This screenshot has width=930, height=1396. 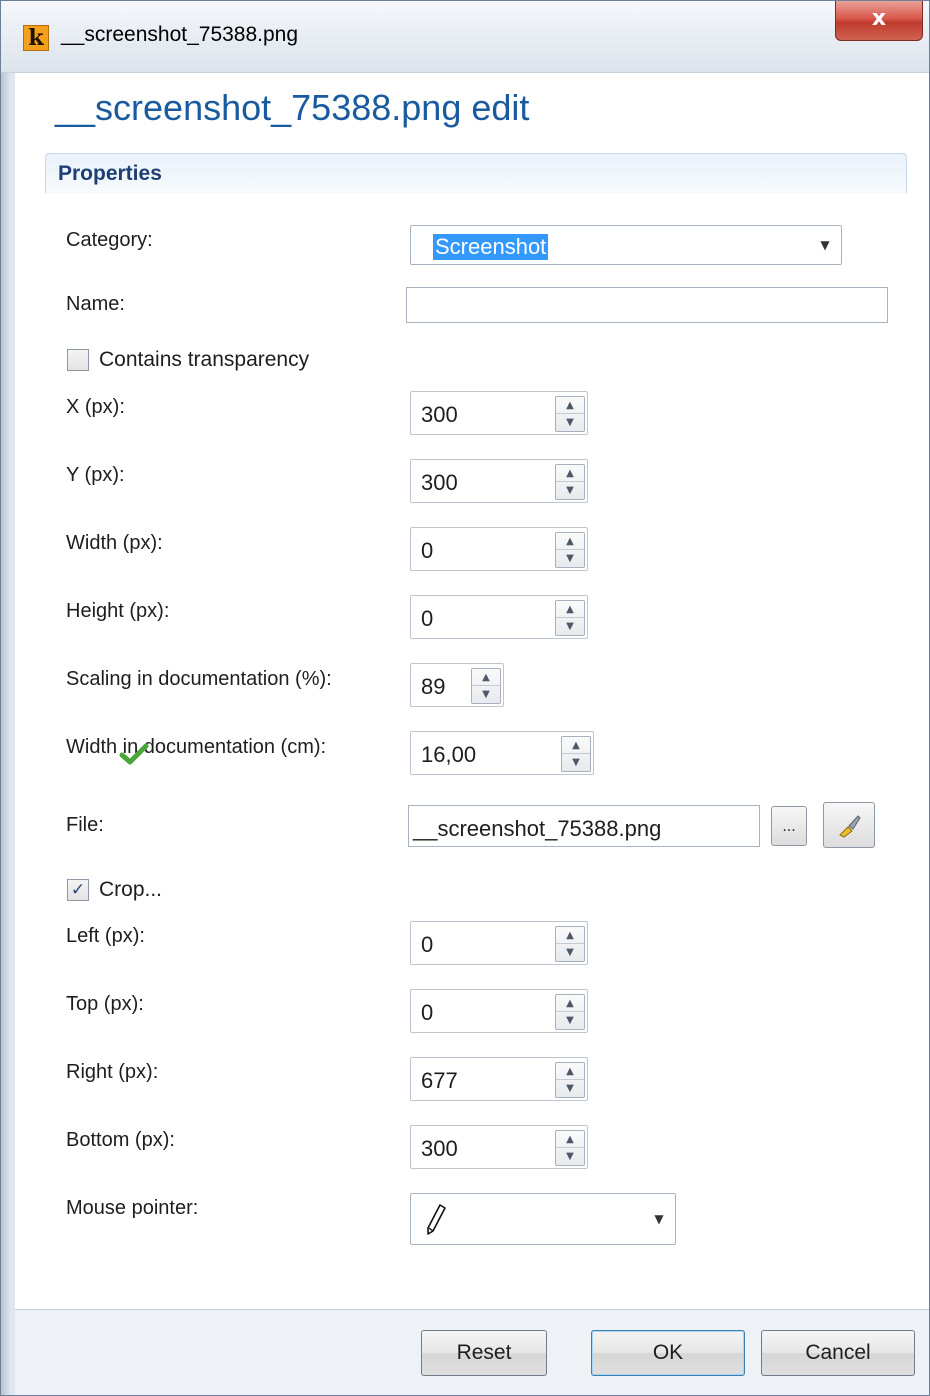 I want to click on dialog-footer: Reset OK Cancel, so click(x=472, y=1352).